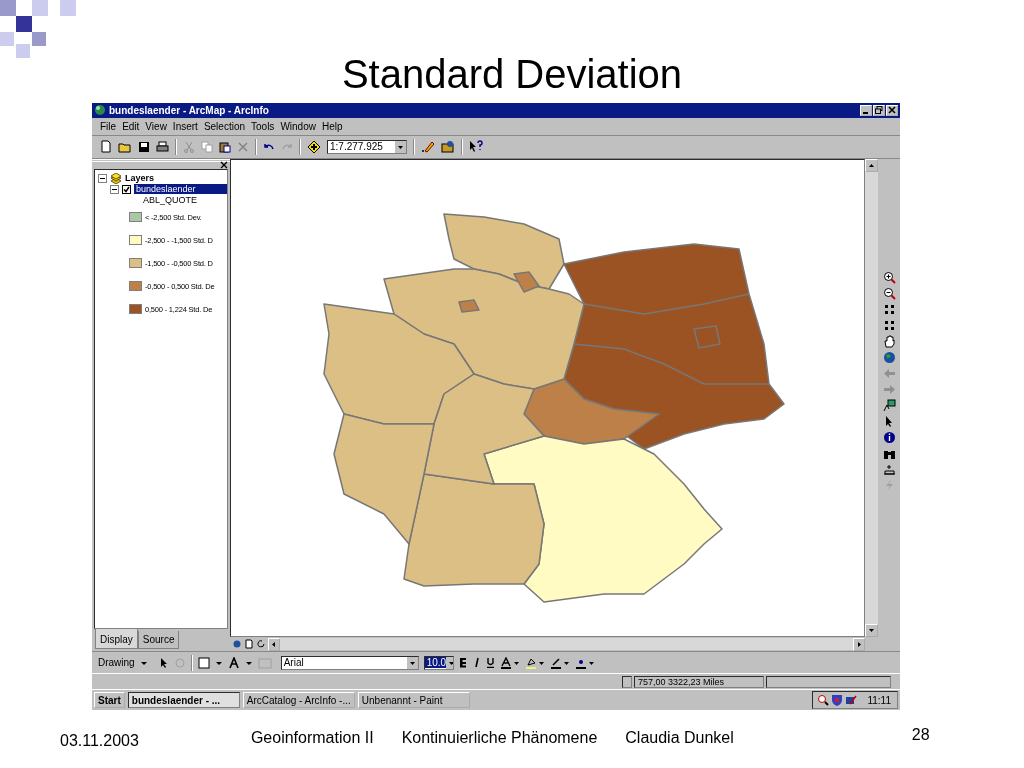  I want to click on menu-item: Edit, so click(131, 126).